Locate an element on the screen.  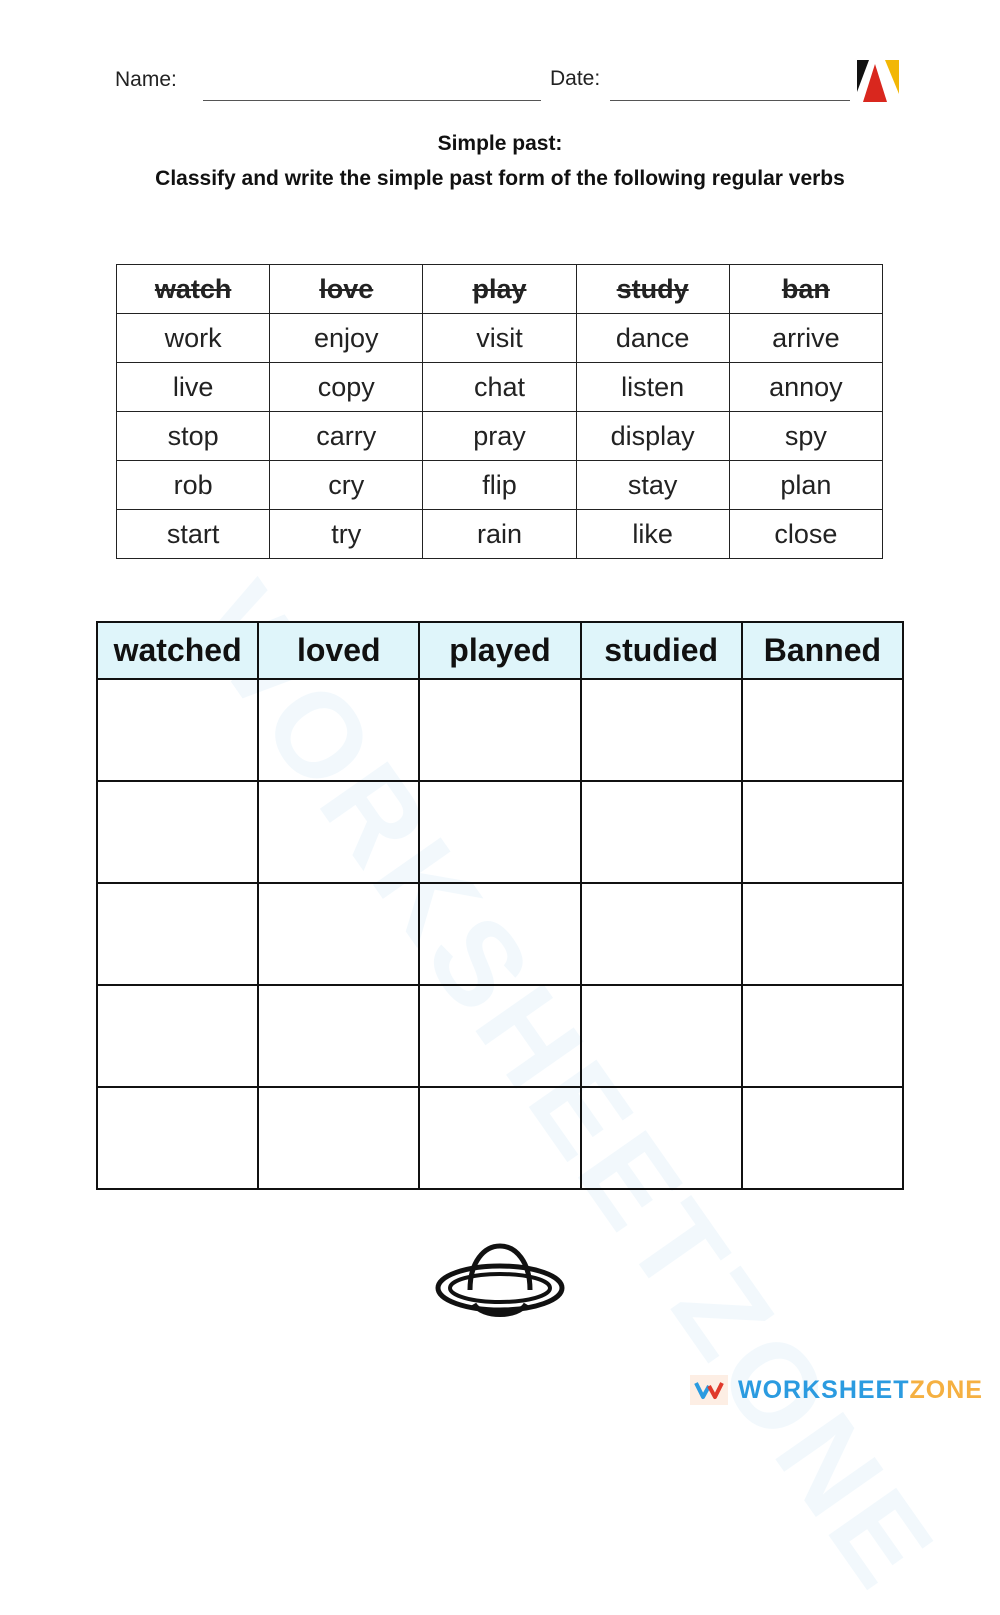
verb-cell: arrive is located at coordinates (806, 338).